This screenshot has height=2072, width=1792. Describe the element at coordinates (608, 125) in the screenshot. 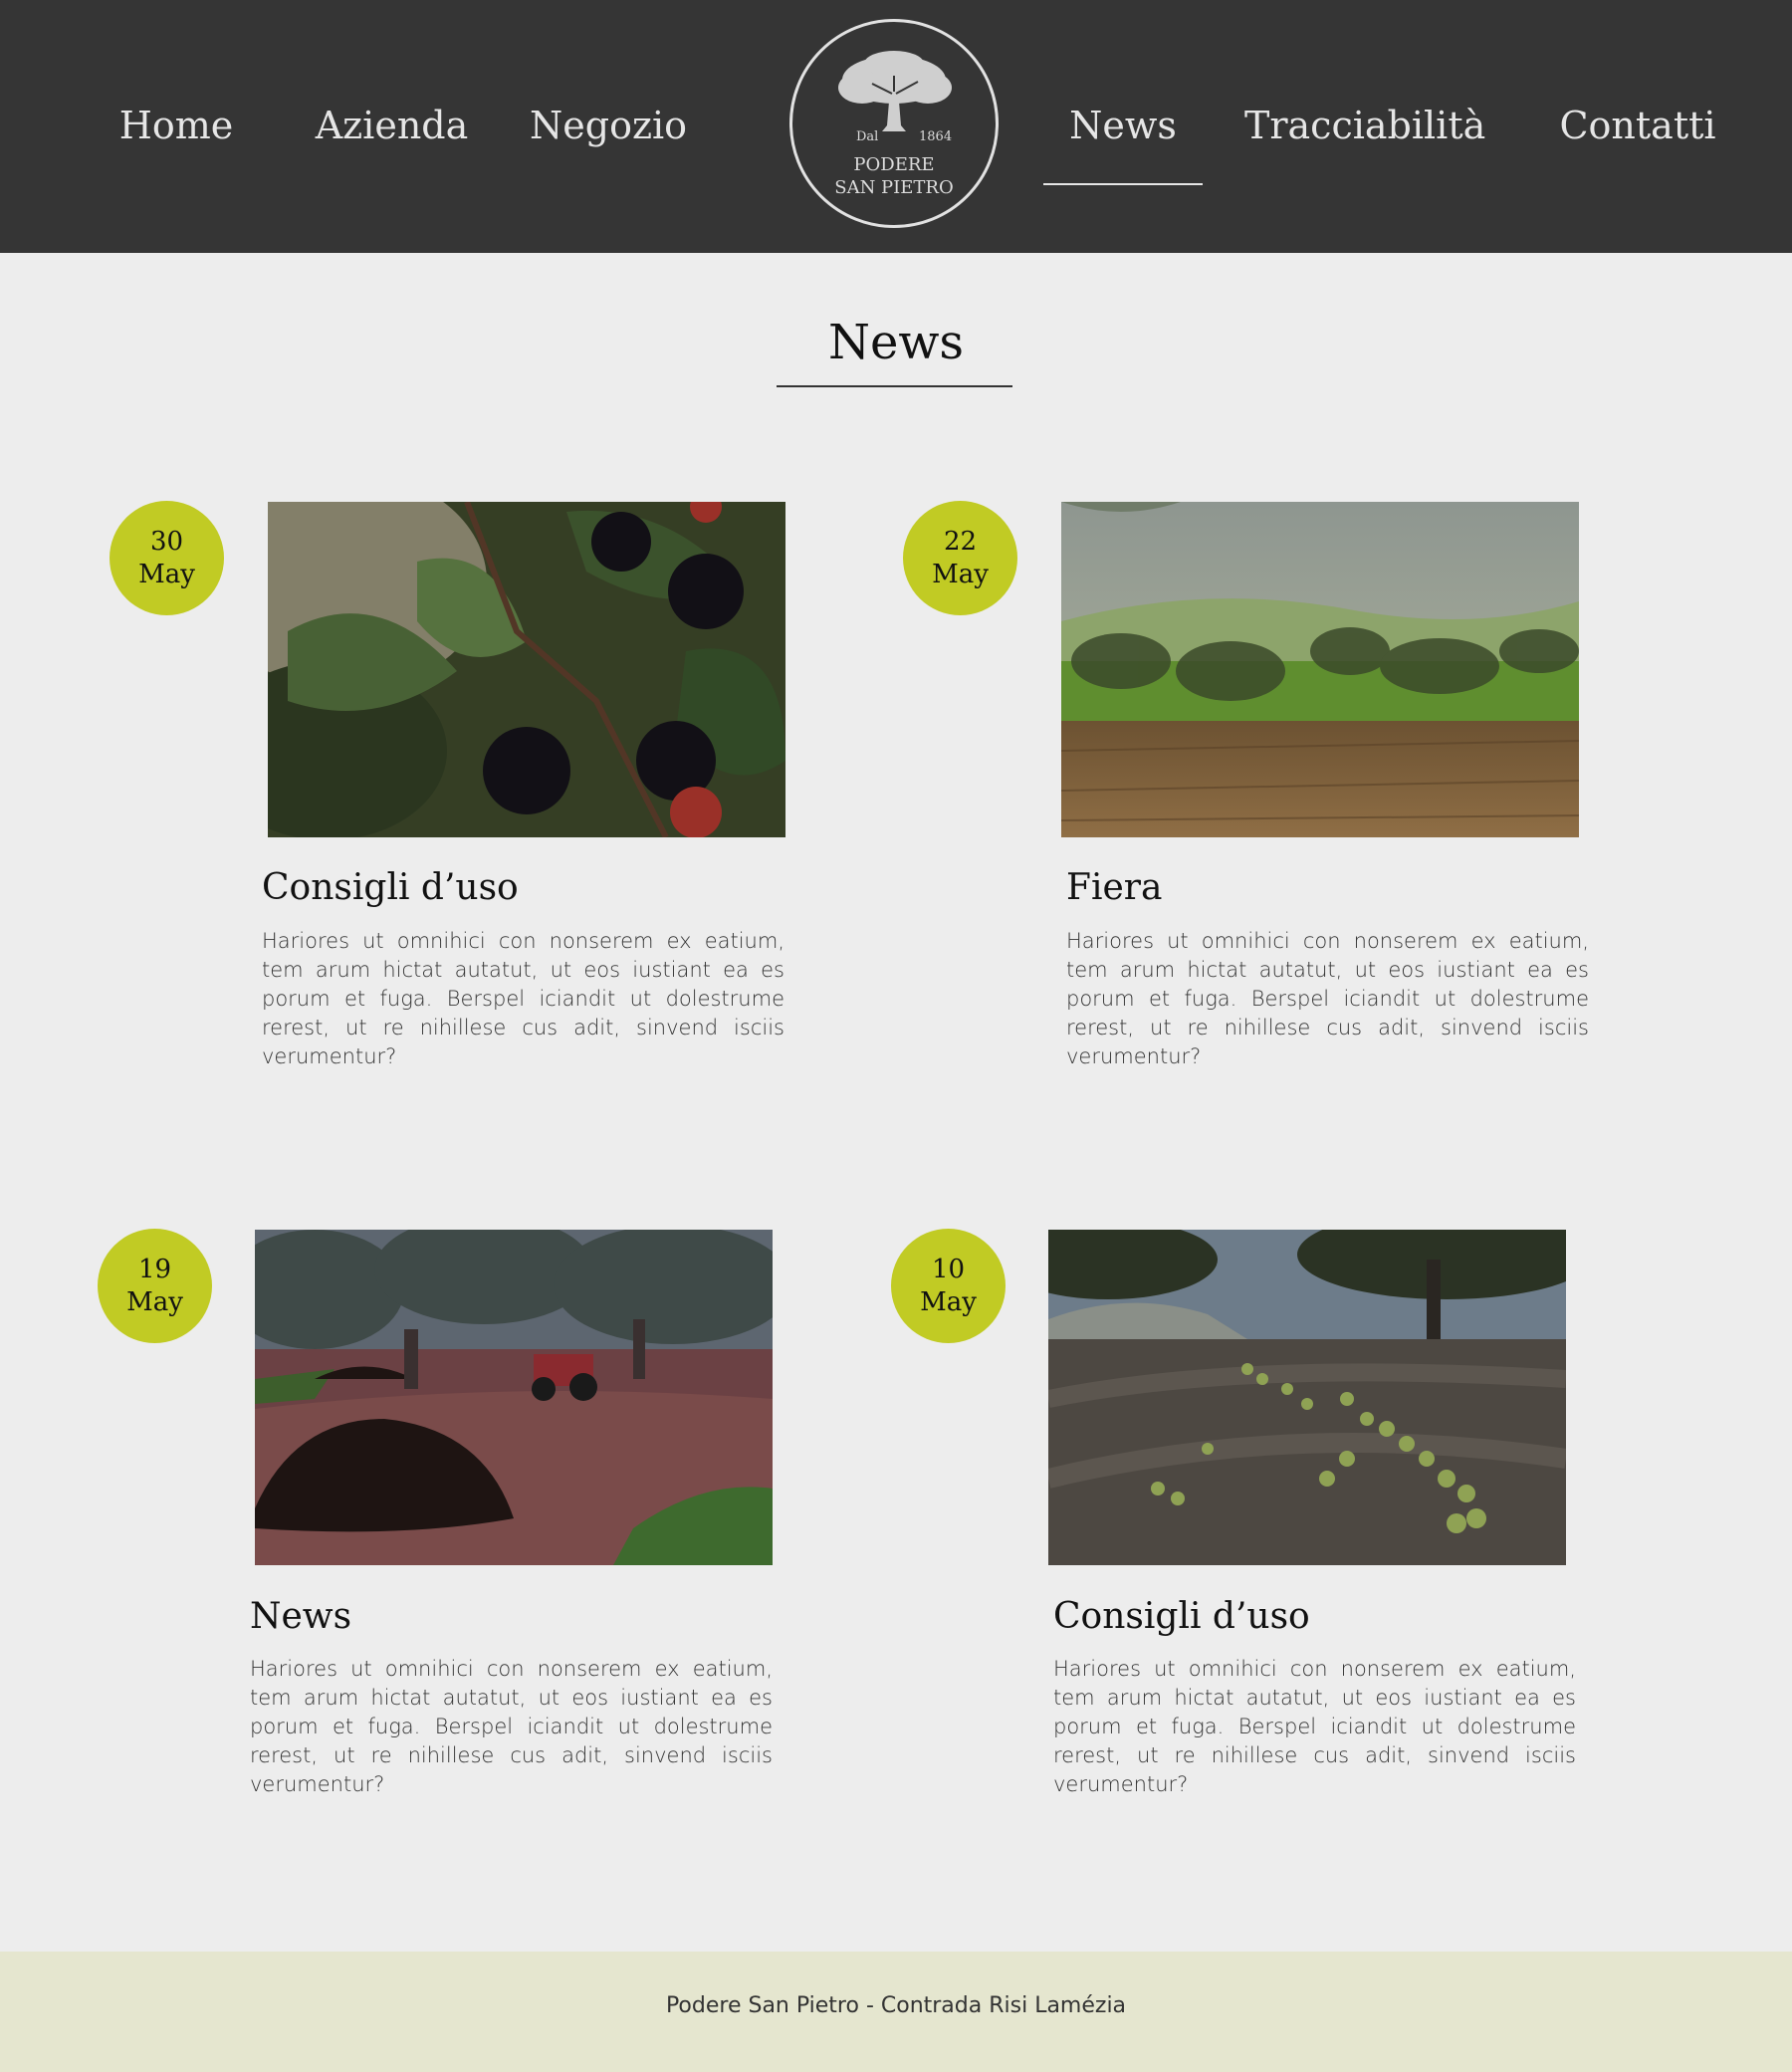

I see `nav-negozio: Negozio` at that location.